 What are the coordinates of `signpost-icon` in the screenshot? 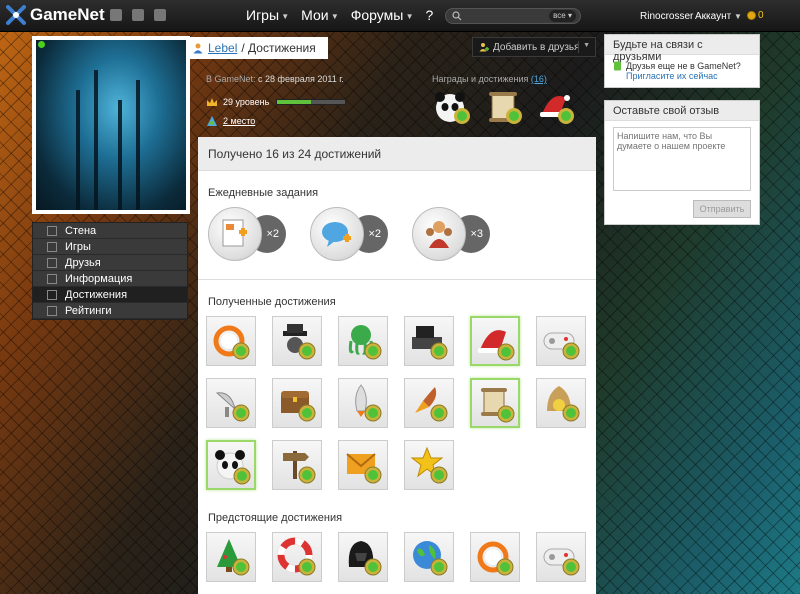 It's located at (299, 467).